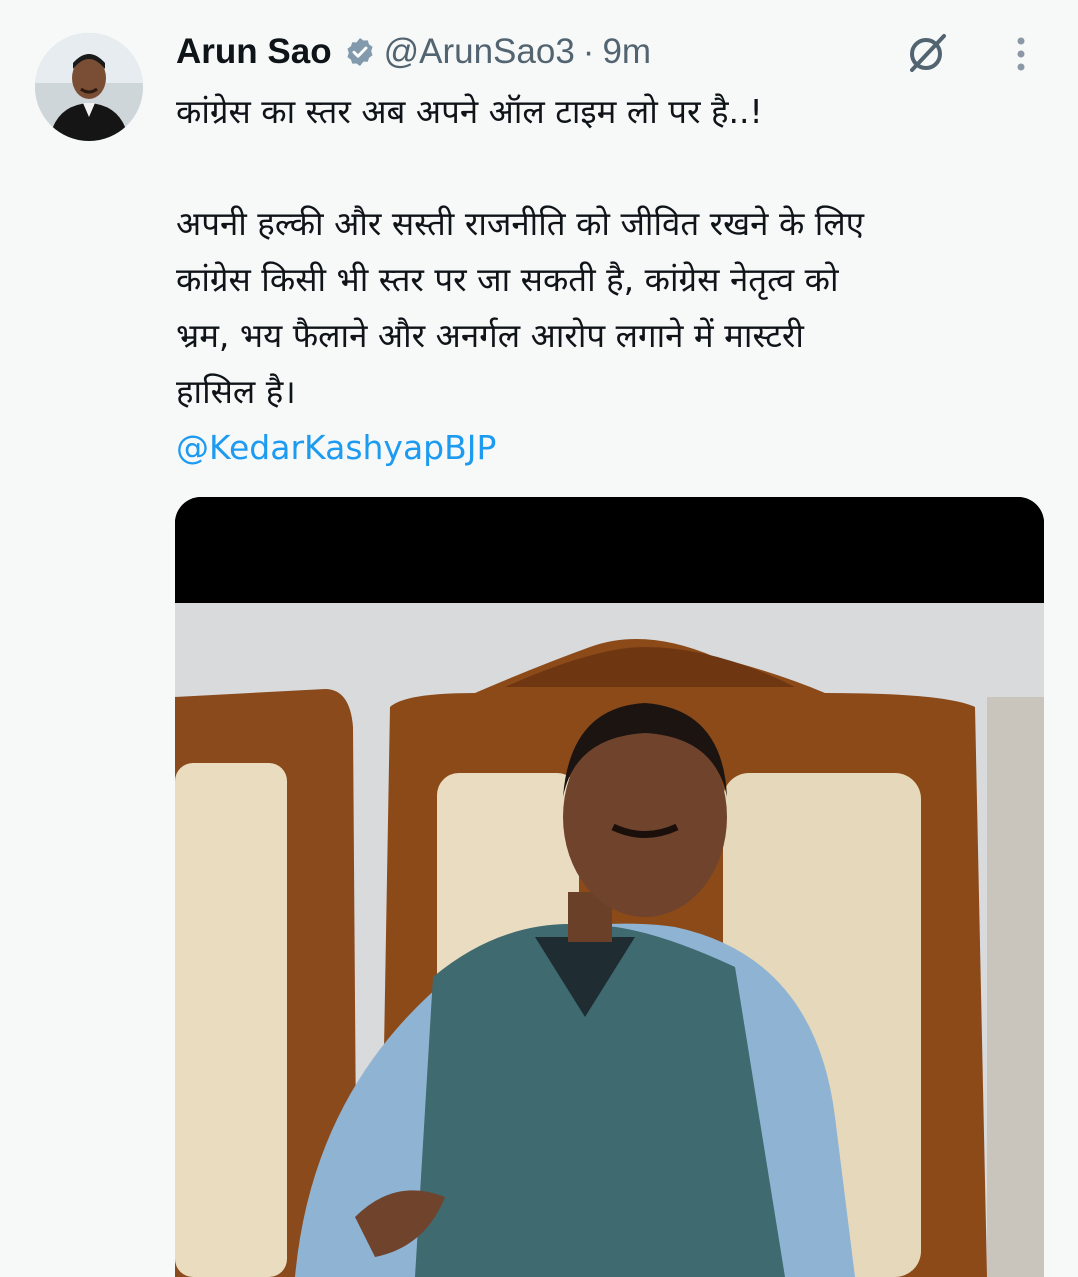  I want to click on verified-badge-icon, so click(360, 52).